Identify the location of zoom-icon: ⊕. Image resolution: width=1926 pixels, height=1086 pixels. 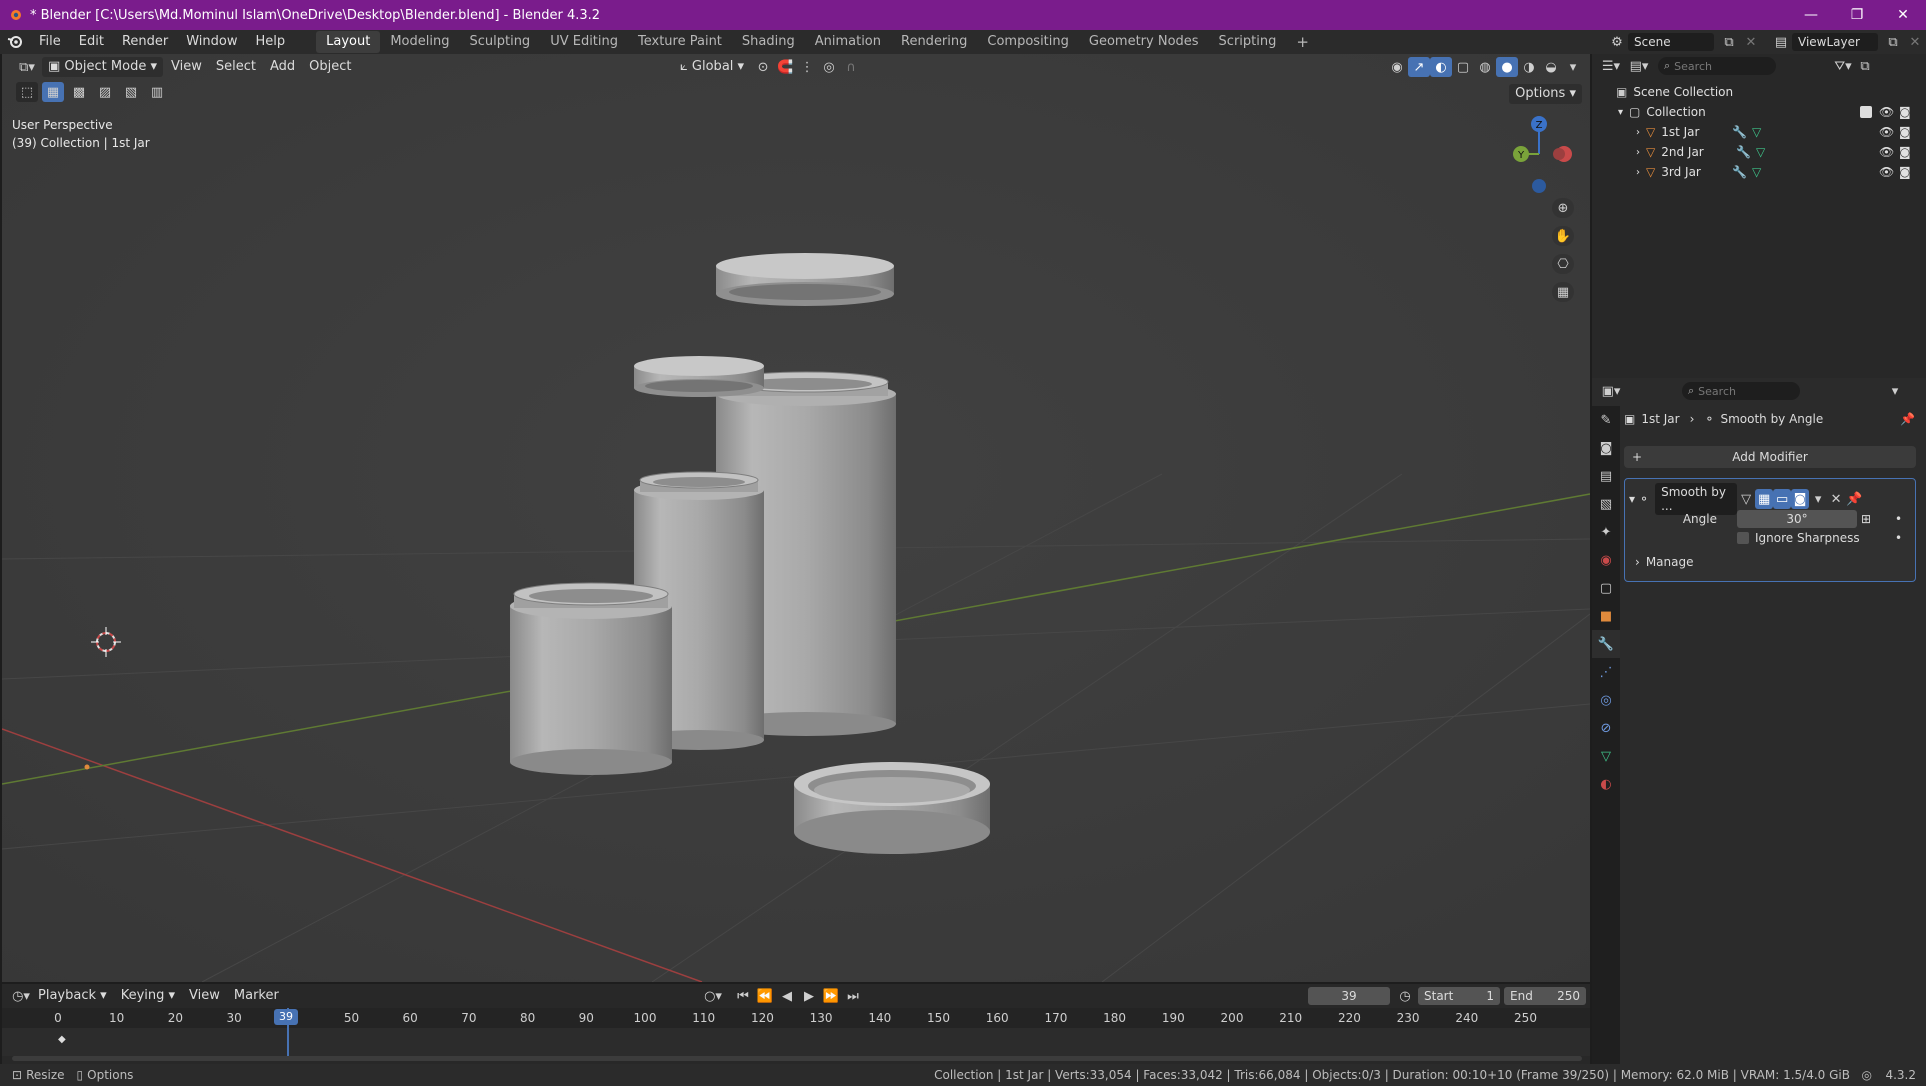
(1563, 208).